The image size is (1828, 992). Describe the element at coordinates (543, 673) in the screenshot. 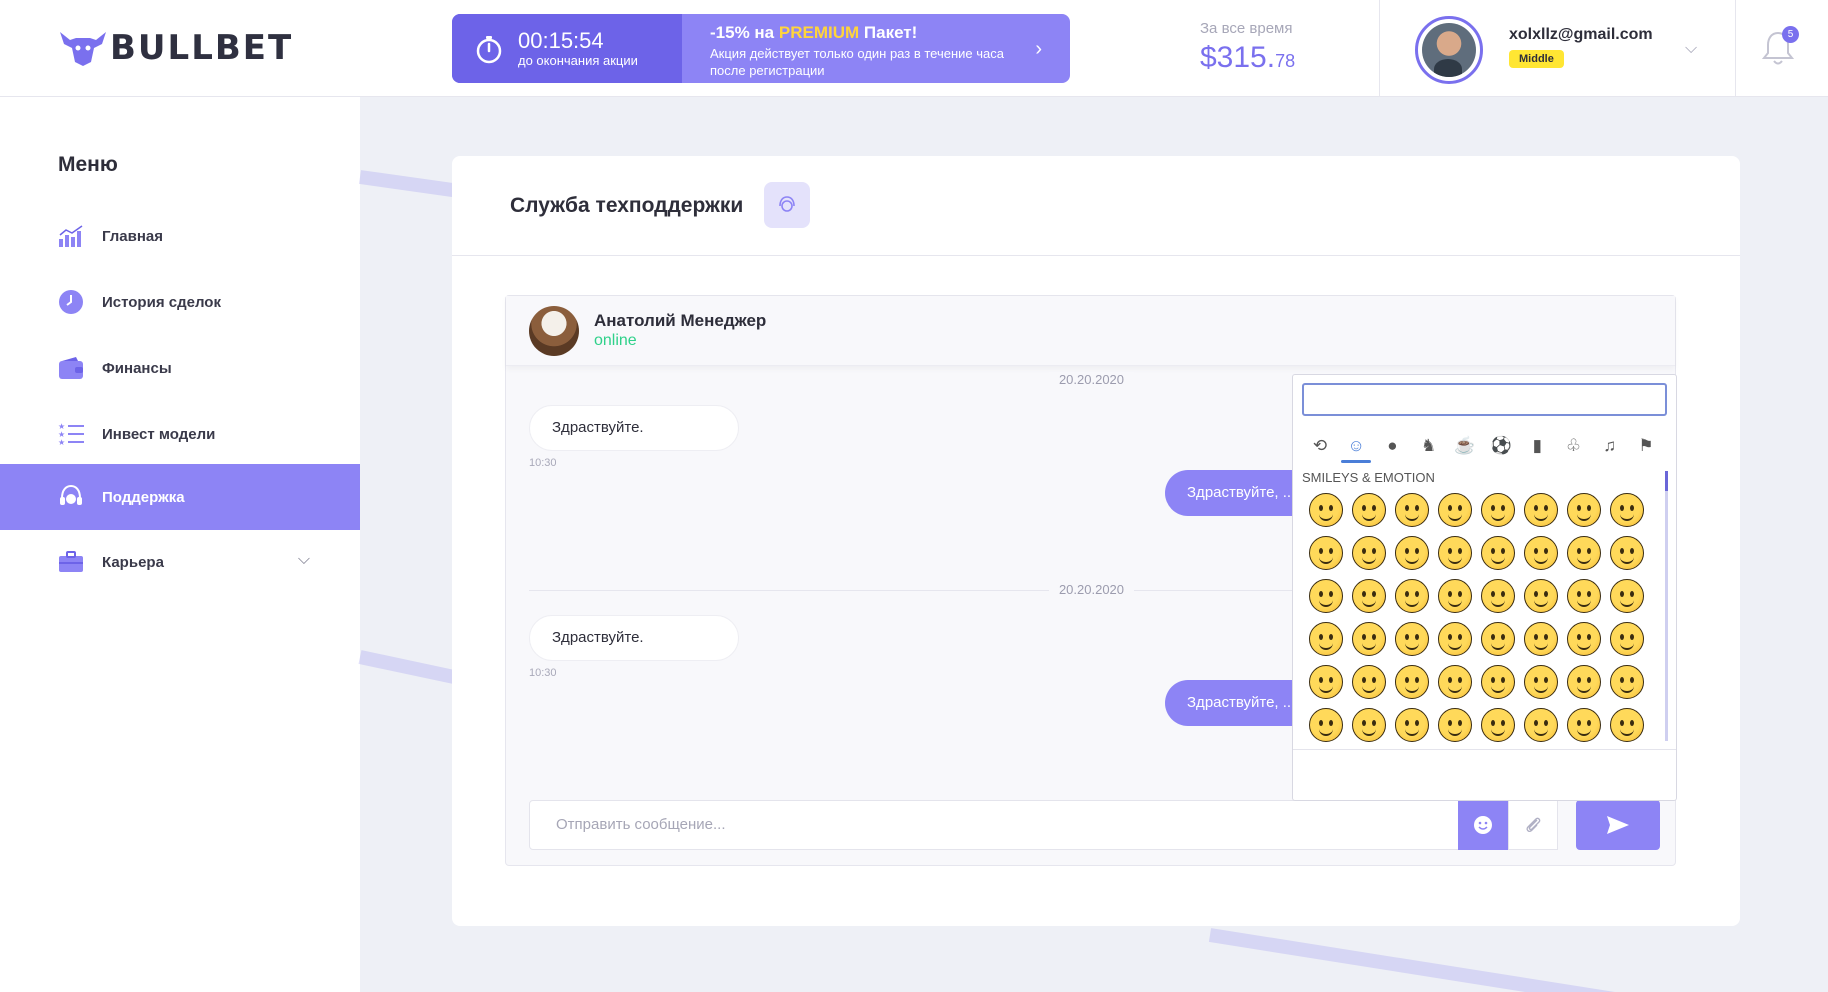

I see `message-time: 10:30` at that location.